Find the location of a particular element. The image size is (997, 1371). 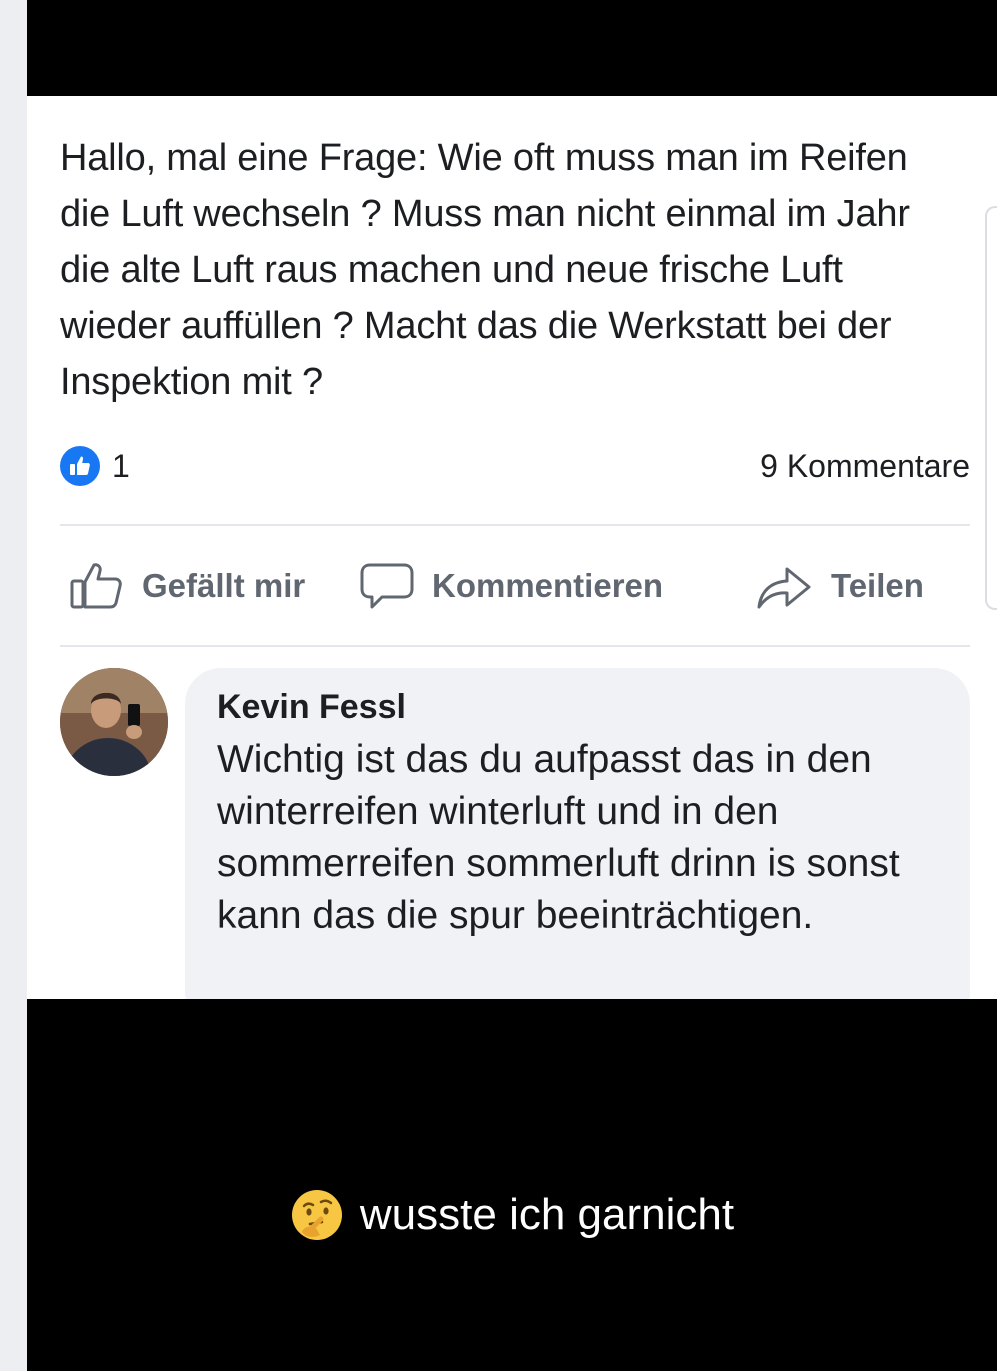

comment-button: Kommentieren is located at coordinates (511, 586).